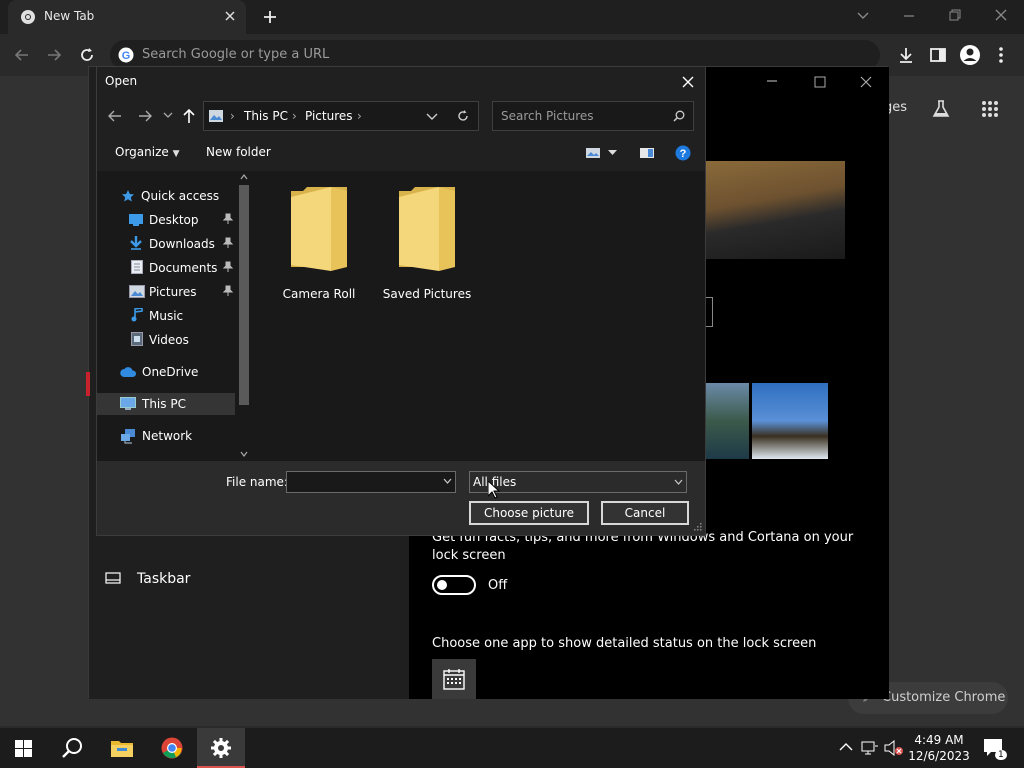 The height and width of the screenshot is (768, 1024). I want to click on folder-camera-roll: Camera Roll, so click(319, 242).